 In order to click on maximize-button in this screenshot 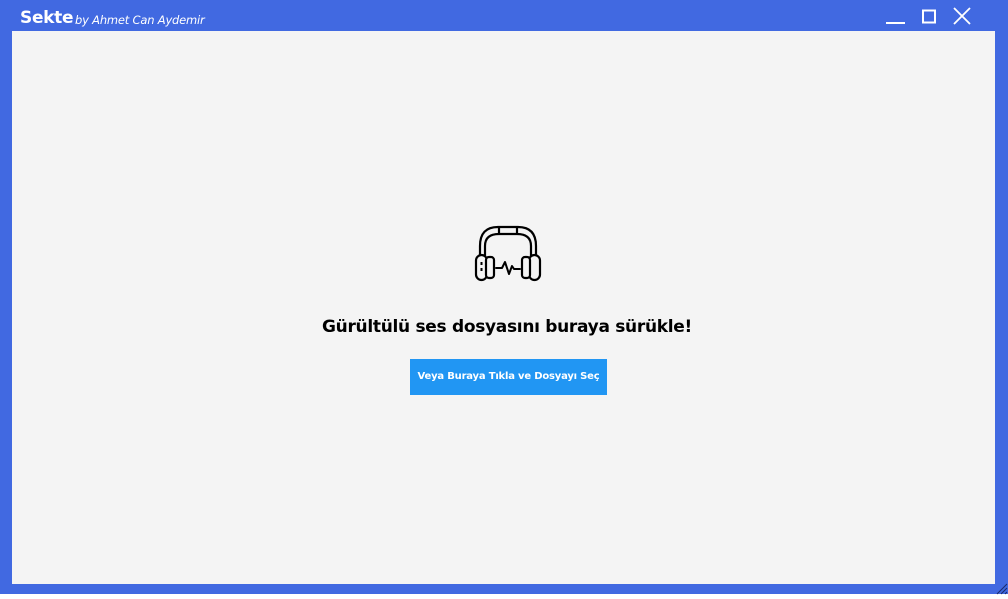, I will do `click(929, 17)`.